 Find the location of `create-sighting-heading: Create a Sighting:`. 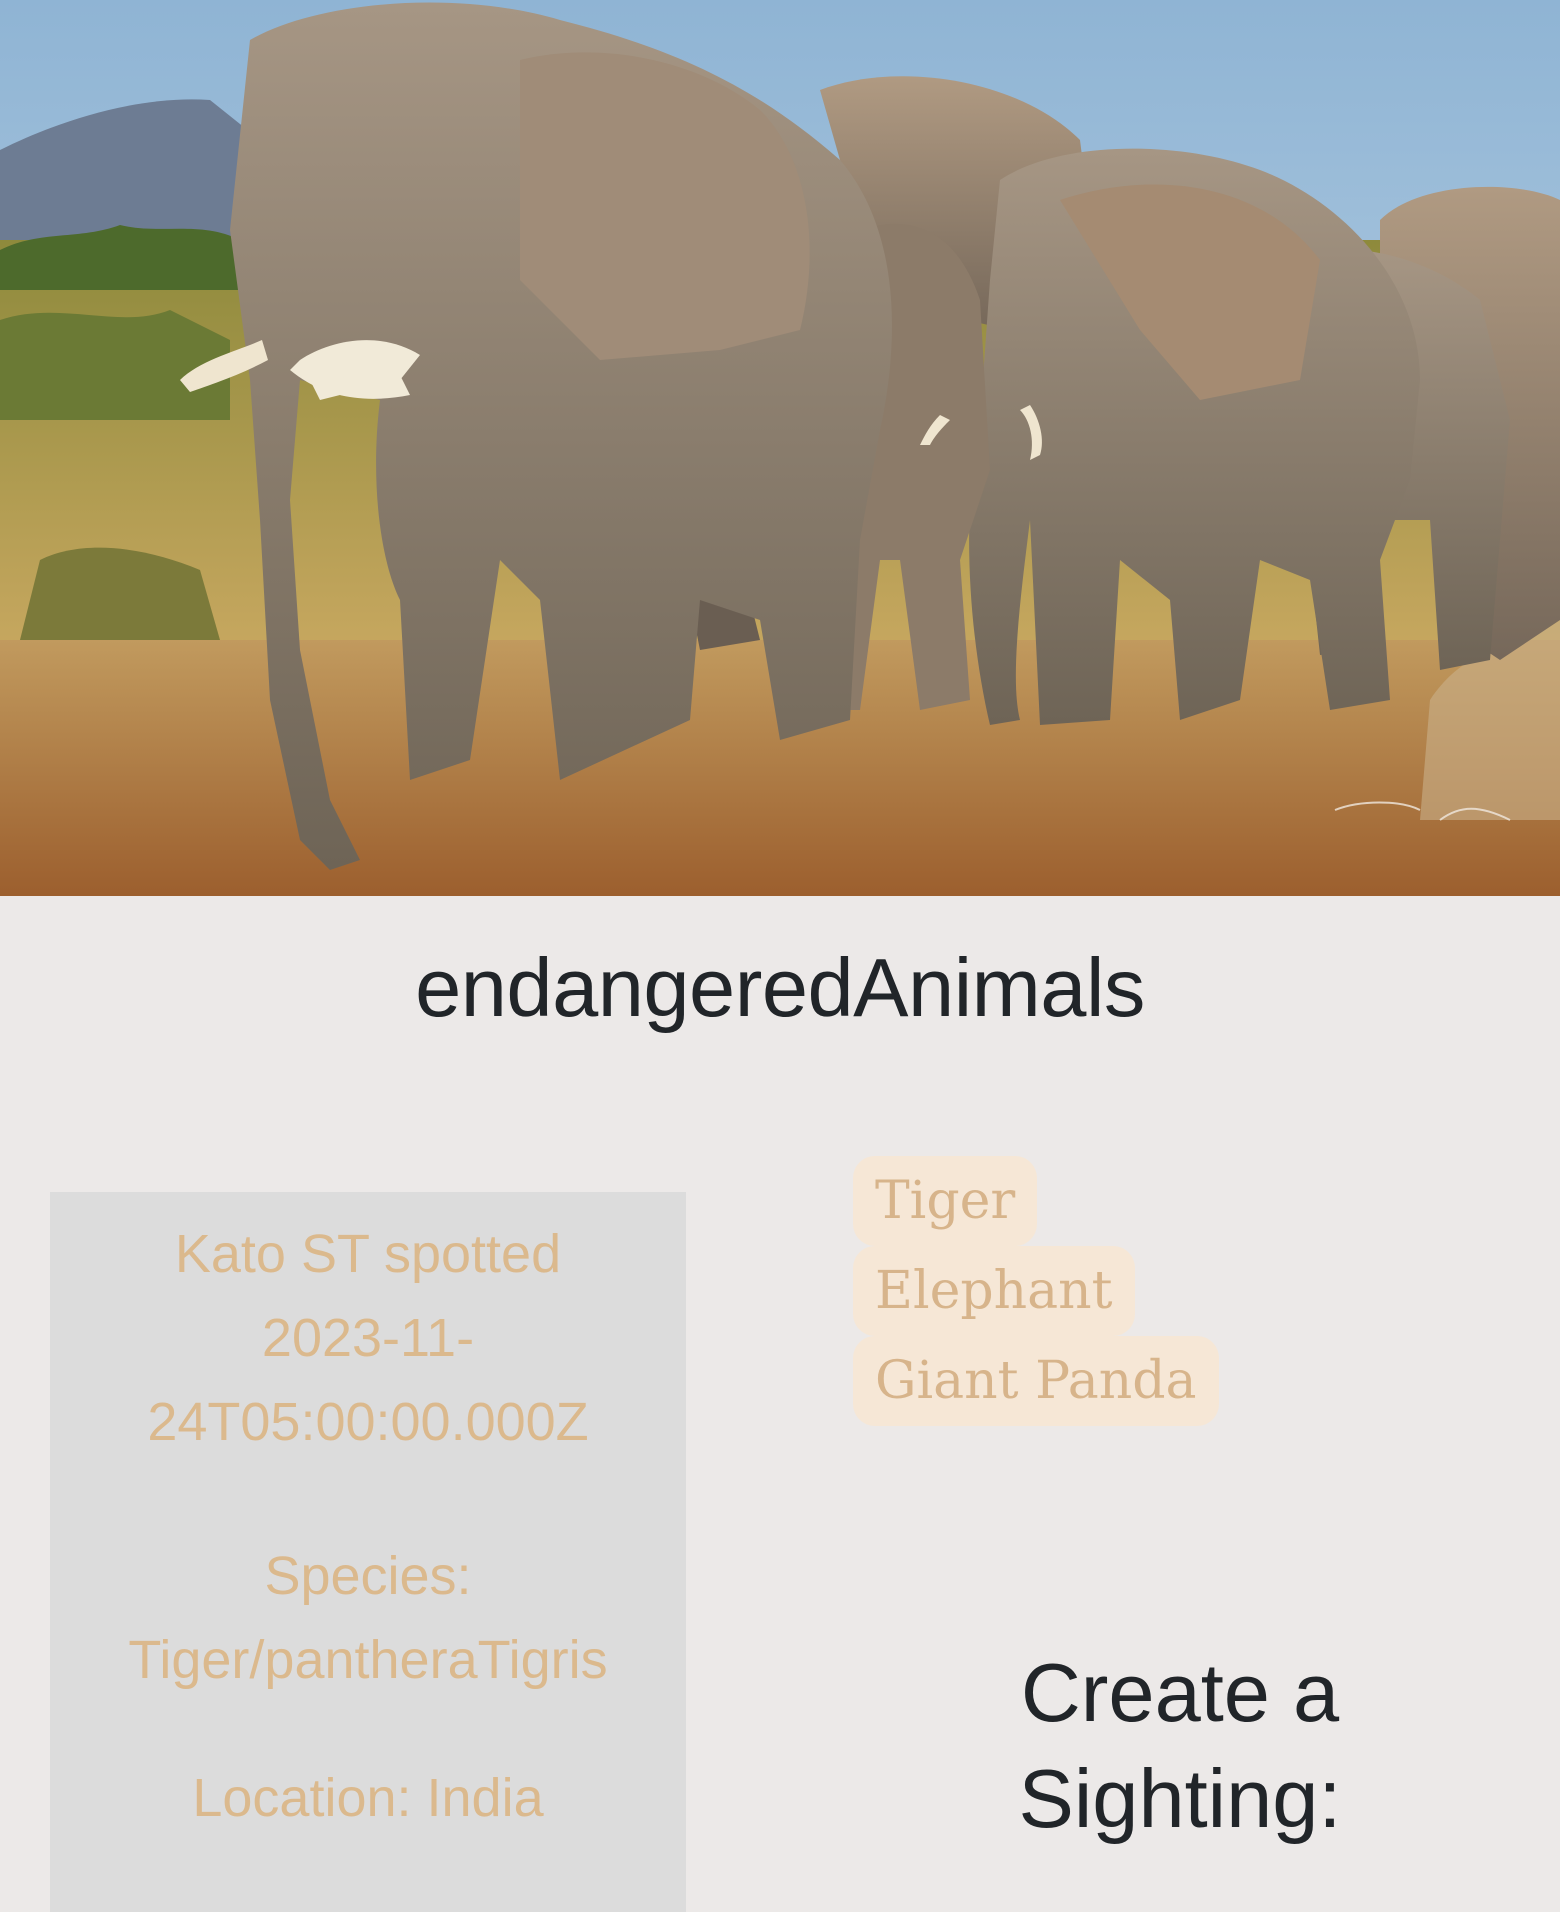

create-sighting-heading: Create a Sighting: is located at coordinates (1180, 1745).